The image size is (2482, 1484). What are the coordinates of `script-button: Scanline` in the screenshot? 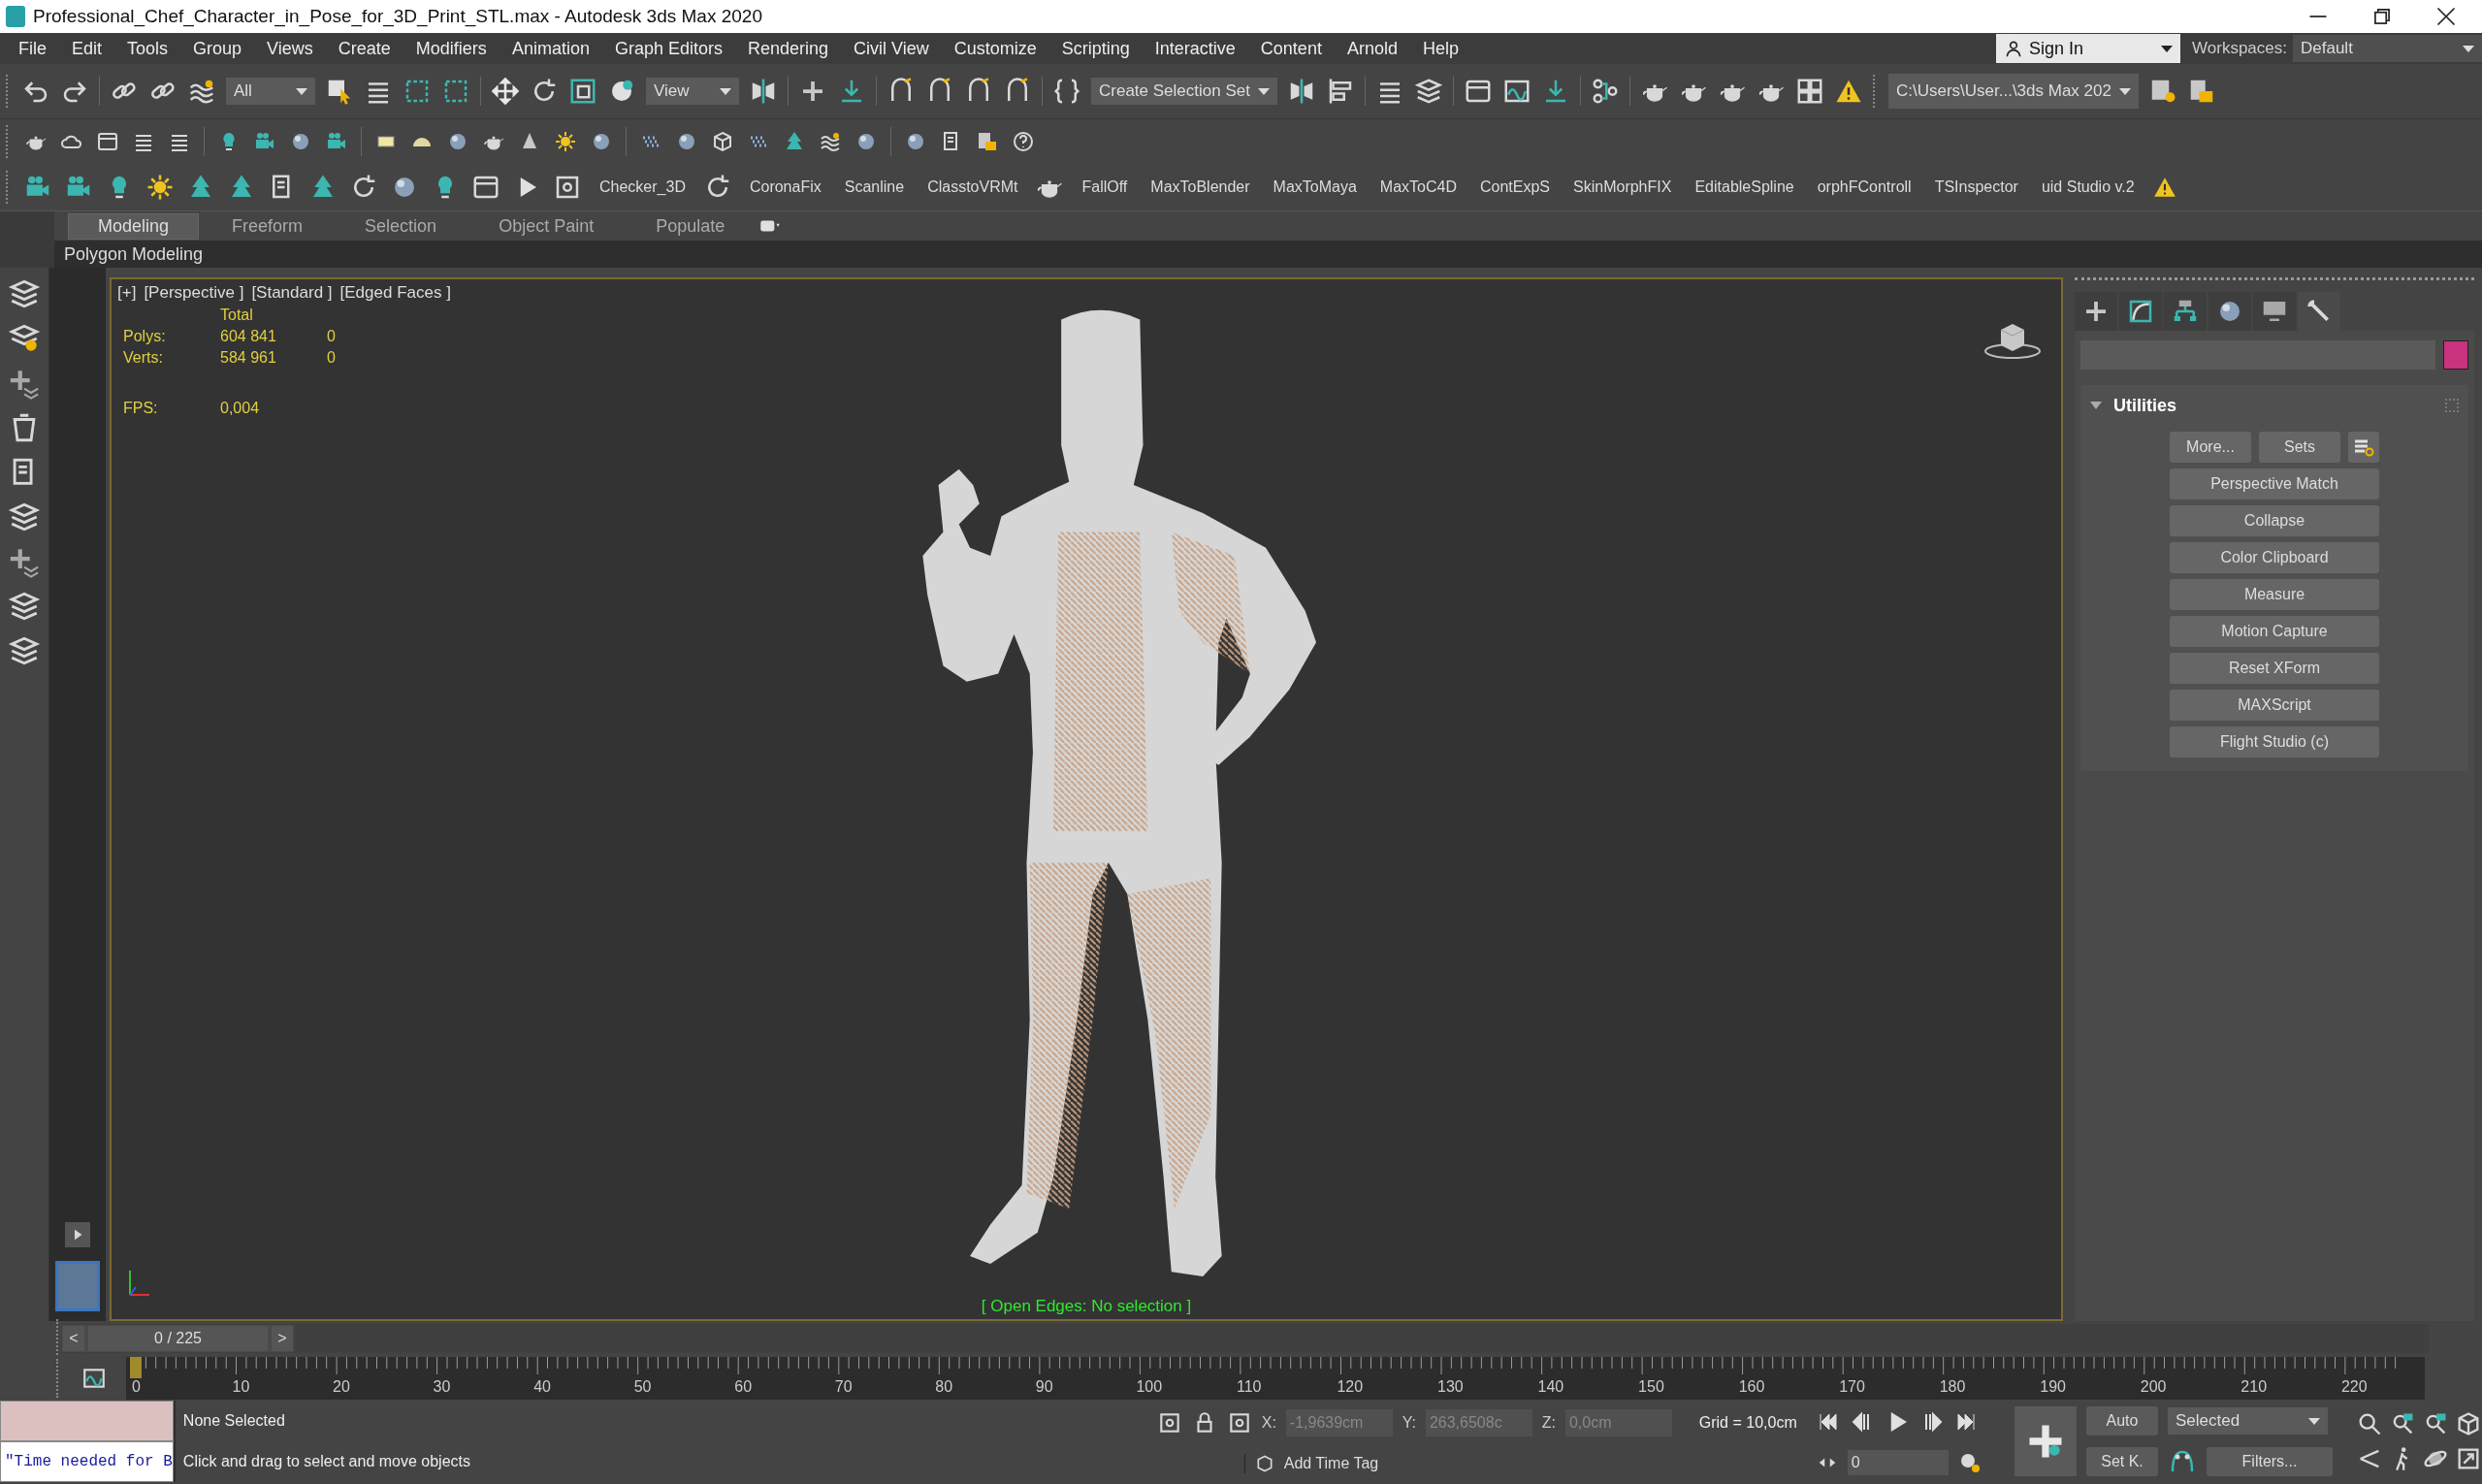 It's located at (874, 187).